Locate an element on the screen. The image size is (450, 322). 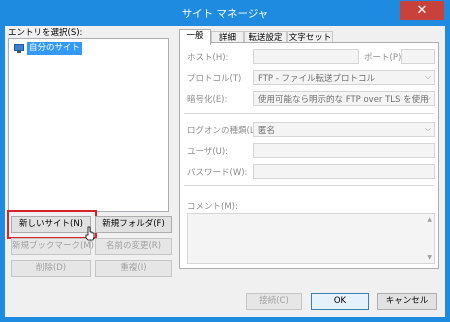
highlight-box is located at coordinates (52, 224).